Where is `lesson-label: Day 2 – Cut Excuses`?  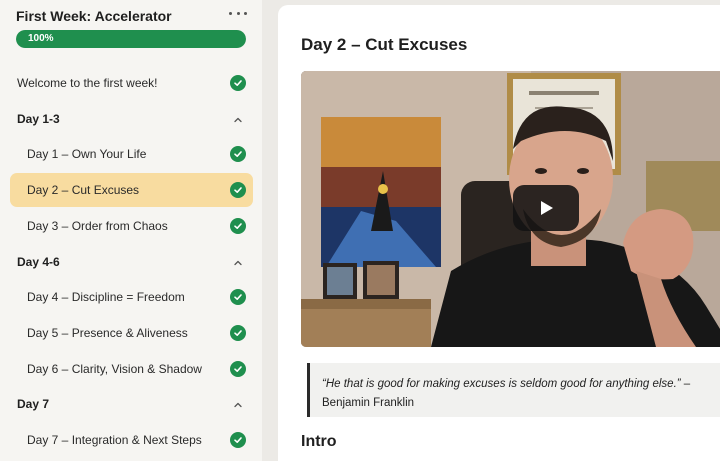 lesson-label: Day 2 – Cut Excuses is located at coordinates (83, 190).